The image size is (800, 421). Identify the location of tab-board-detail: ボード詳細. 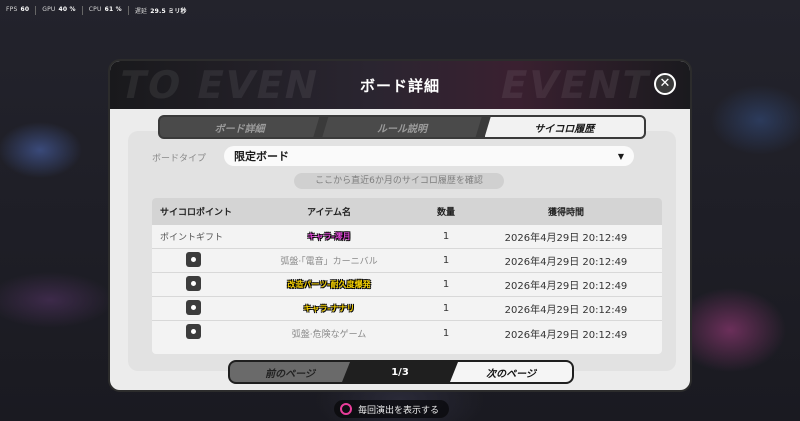
(239, 127).